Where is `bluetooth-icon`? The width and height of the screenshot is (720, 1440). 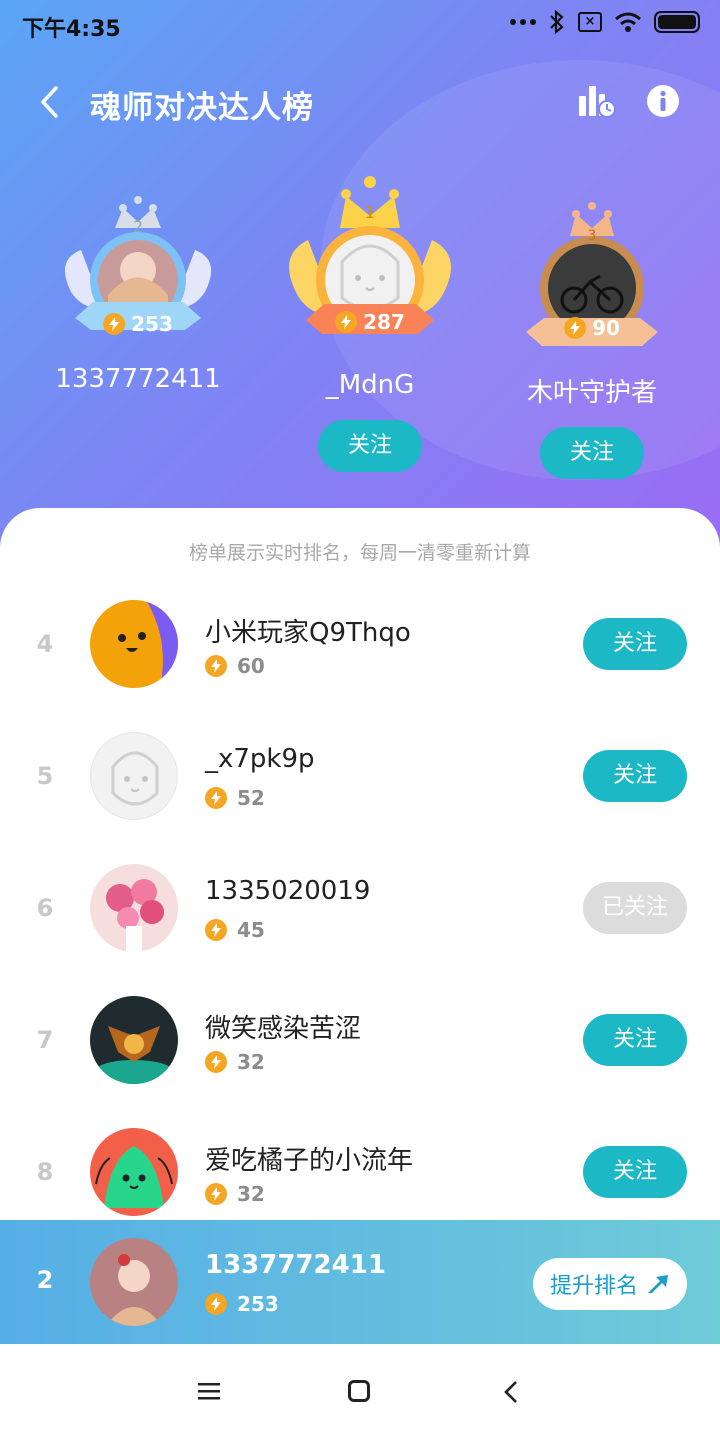 bluetooth-icon is located at coordinates (557, 22).